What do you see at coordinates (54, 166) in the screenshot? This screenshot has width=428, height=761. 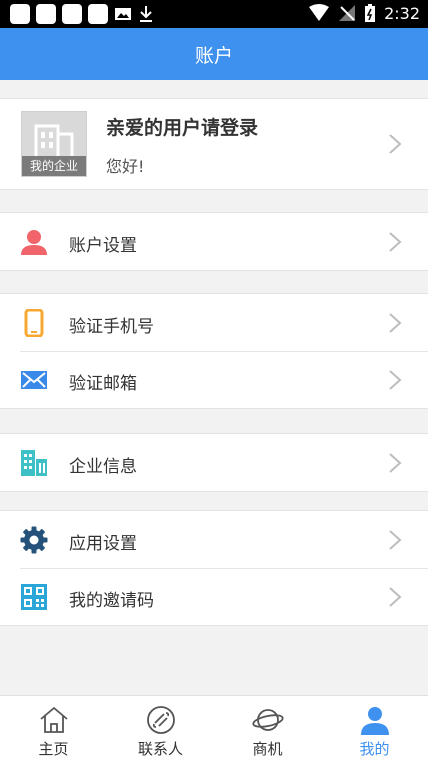 I see `avatar-caption: 我的企业` at bounding box center [54, 166].